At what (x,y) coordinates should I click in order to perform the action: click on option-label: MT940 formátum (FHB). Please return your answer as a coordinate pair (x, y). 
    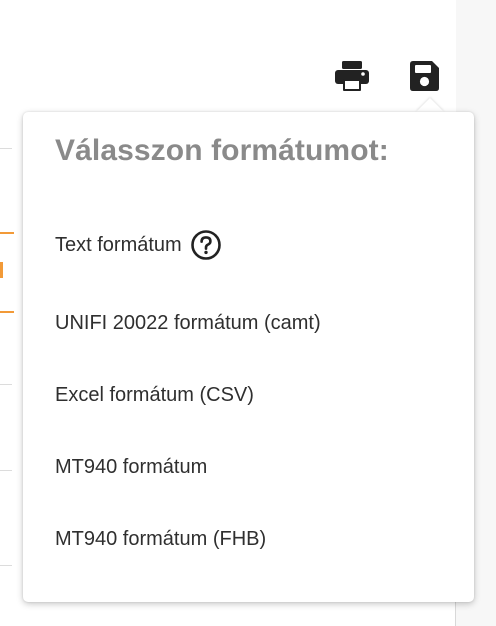
    Looking at the image, I should click on (161, 538).